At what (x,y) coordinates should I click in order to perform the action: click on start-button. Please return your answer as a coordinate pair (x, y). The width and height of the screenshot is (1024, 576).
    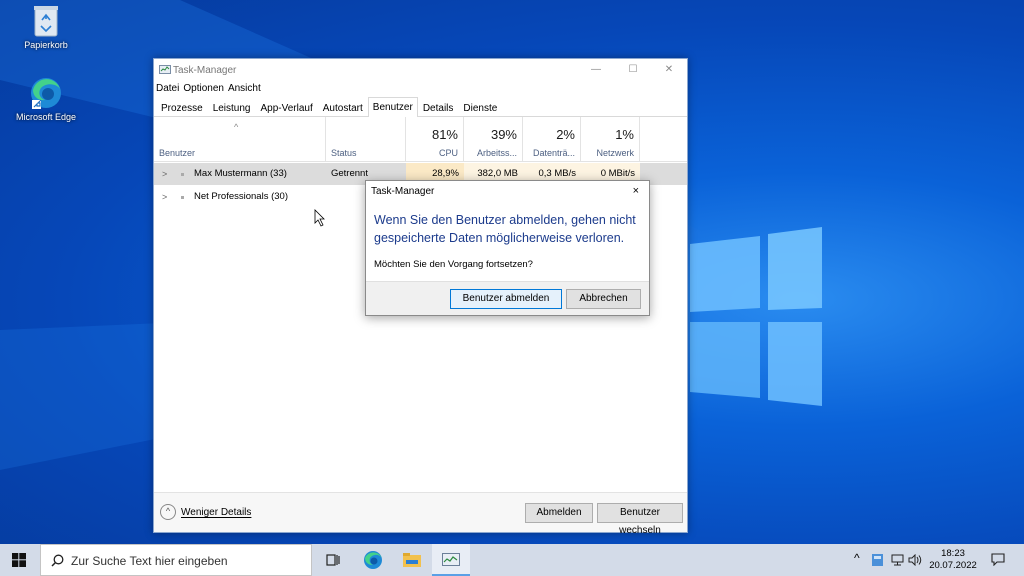
    Looking at the image, I should click on (20, 560).